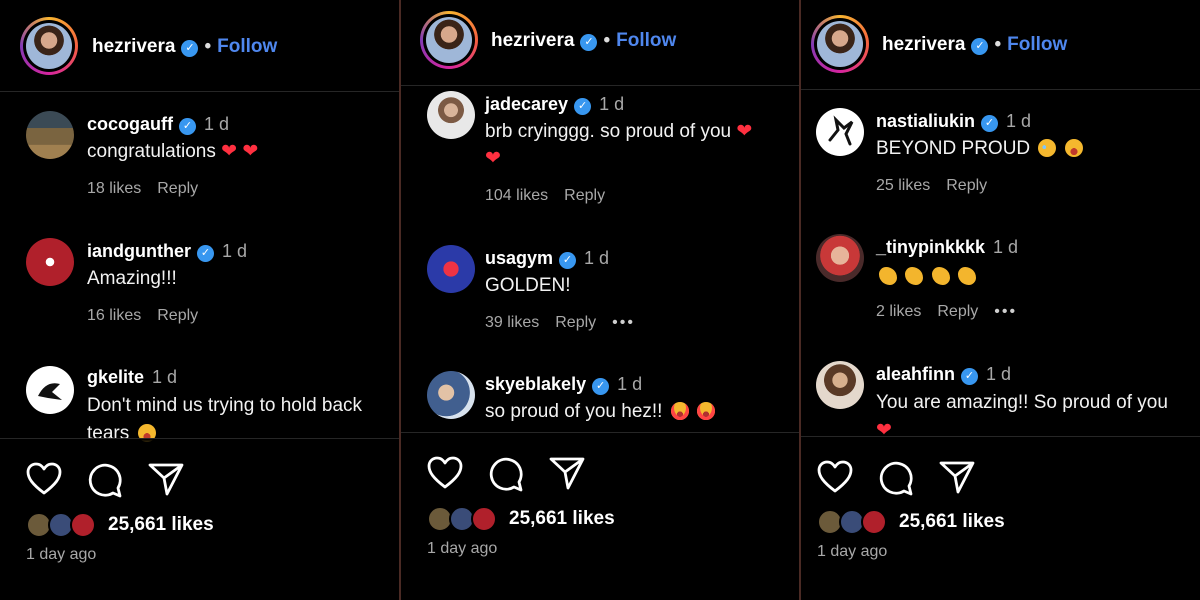  What do you see at coordinates (114, 315) in the screenshot?
I see `comment-likes: 16 likes` at bounding box center [114, 315].